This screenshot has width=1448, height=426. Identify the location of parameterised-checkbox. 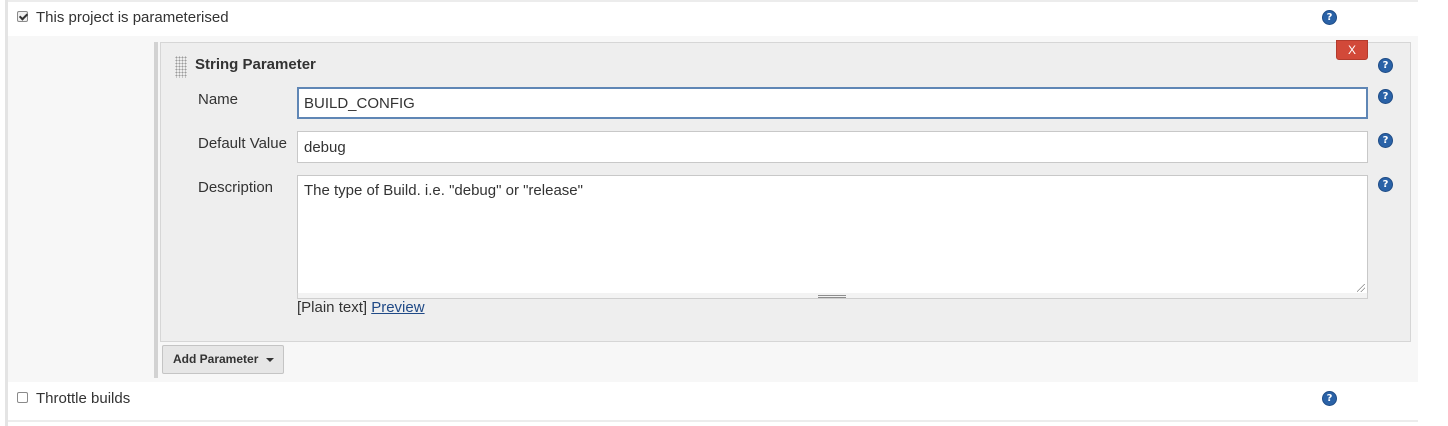
(22, 16).